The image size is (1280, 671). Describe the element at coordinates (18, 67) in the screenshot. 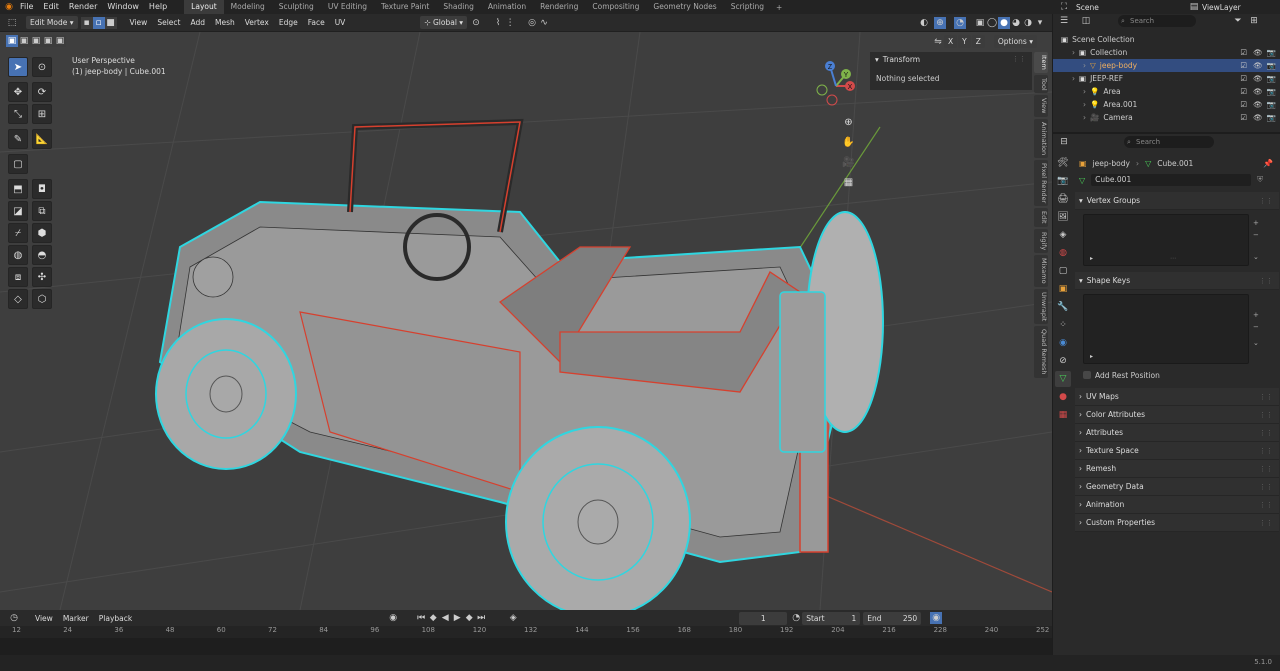

I see `select-box-tool: ➤` at that location.